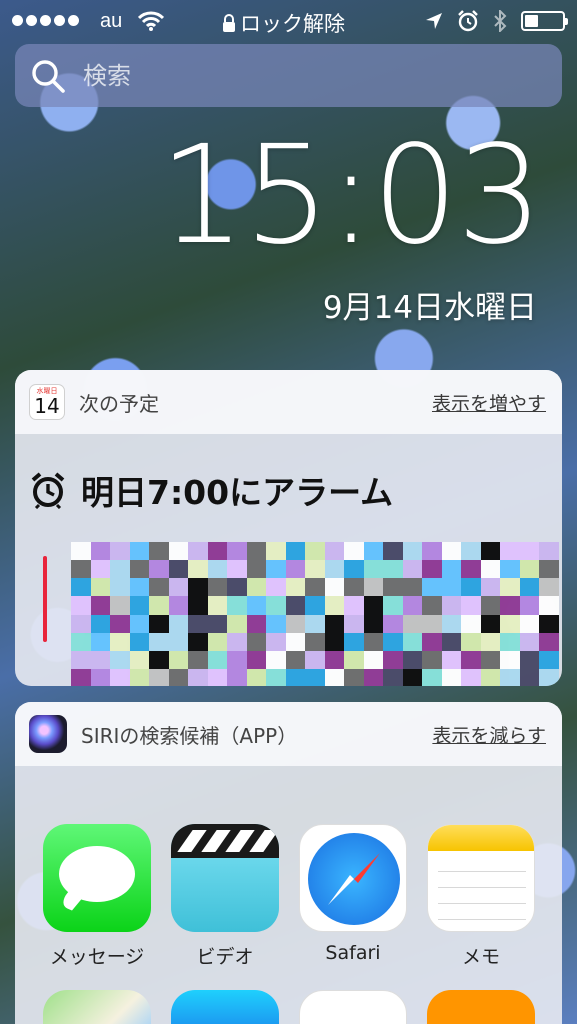 The image size is (577, 1024). What do you see at coordinates (97, 957) in the screenshot?
I see `app-label: メッセージ` at bounding box center [97, 957].